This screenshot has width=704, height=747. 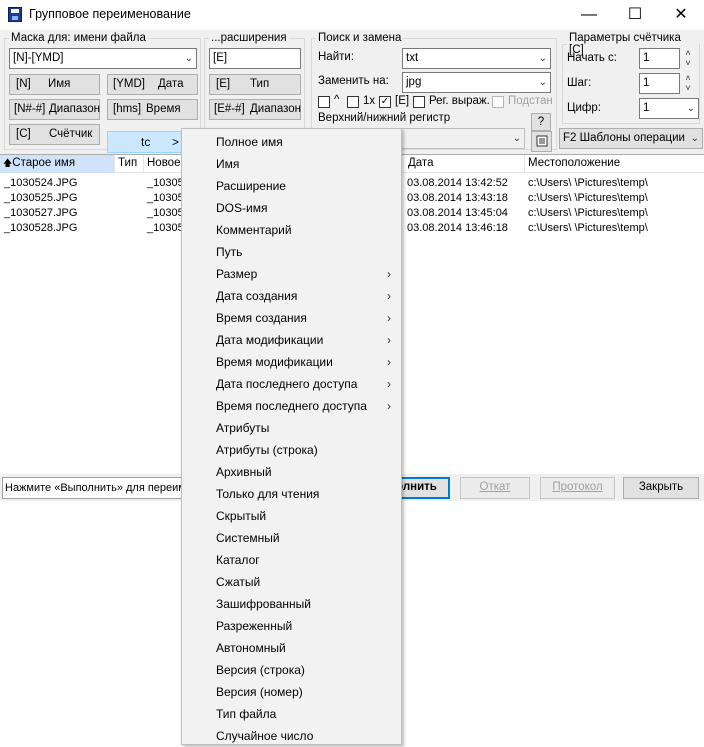 I want to click on menu-item: Зашифрованный, so click(x=291, y=604).